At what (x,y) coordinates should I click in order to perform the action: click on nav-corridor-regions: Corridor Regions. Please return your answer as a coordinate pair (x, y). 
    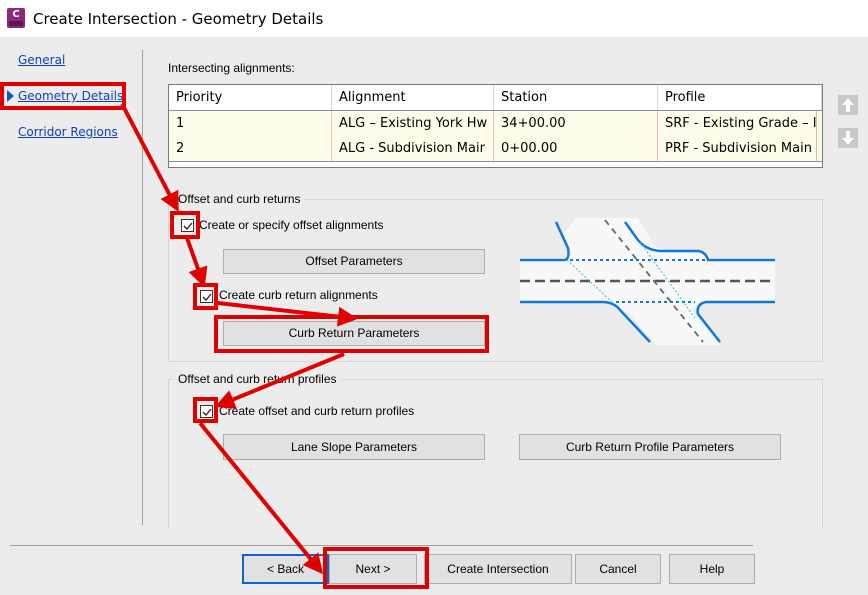
    Looking at the image, I should click on (68, 132).